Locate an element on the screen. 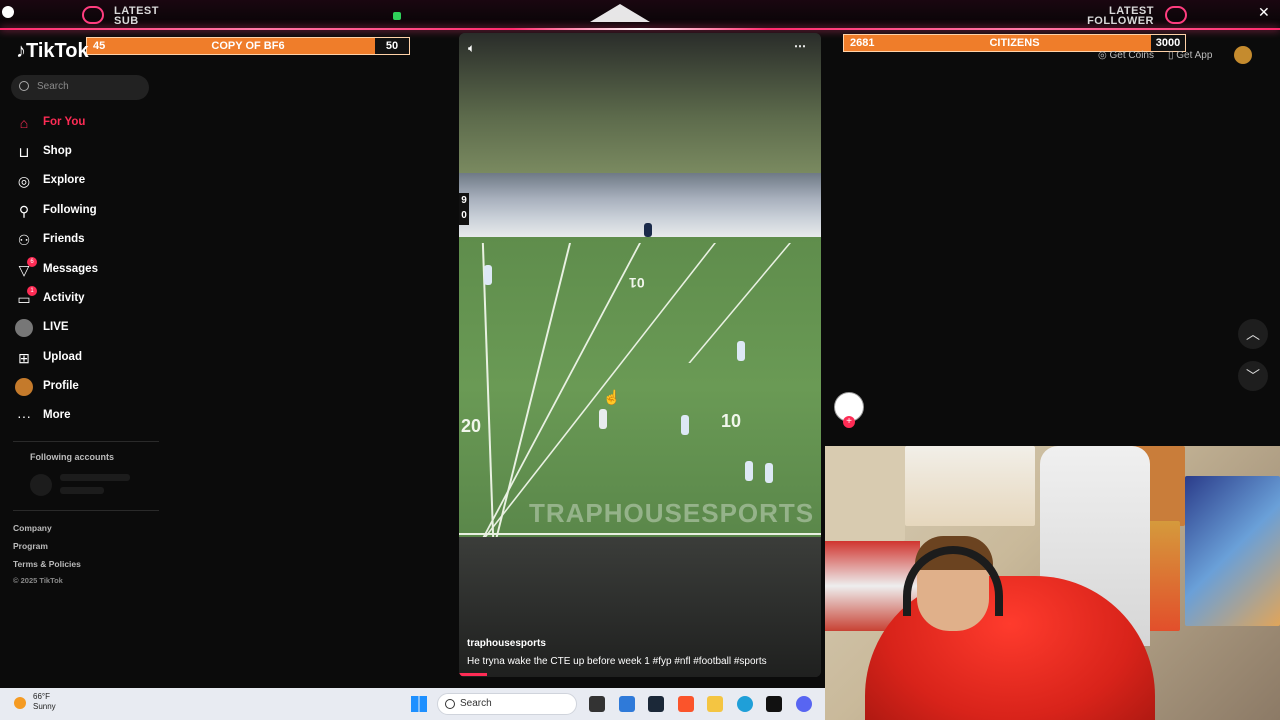  weather-icon is located at coordinates (20, 703).